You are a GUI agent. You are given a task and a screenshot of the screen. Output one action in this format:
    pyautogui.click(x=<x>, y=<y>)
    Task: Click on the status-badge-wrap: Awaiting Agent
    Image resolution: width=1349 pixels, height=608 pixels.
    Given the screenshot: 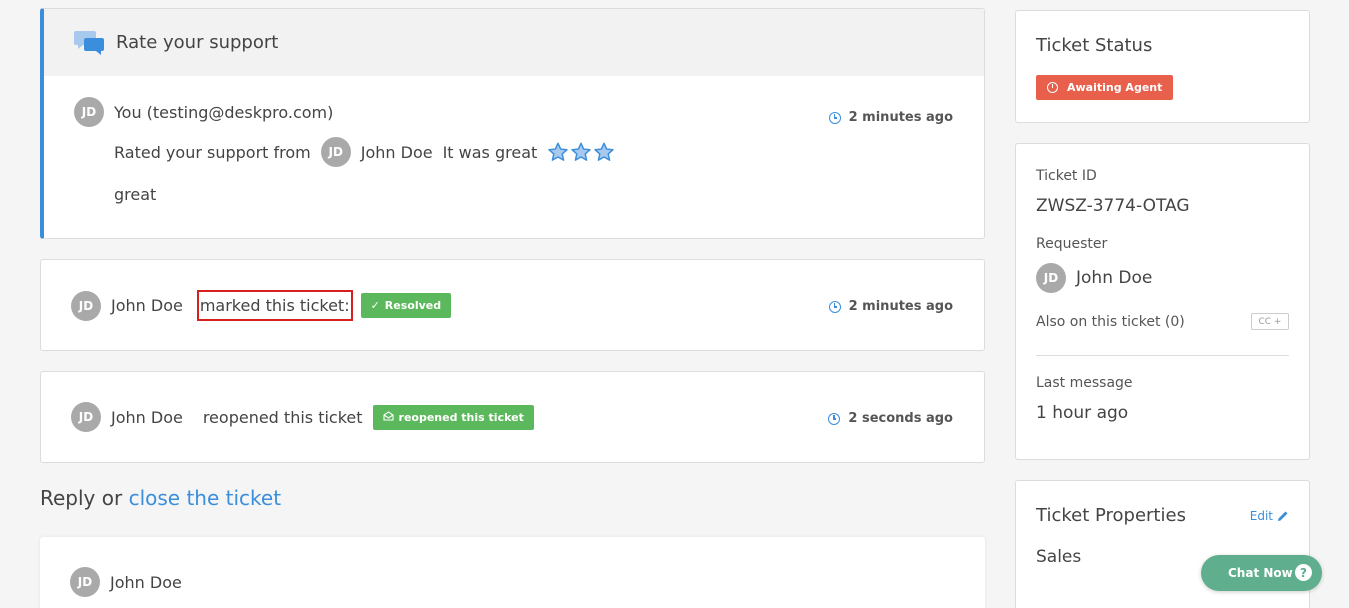 What is the action you would take?
    pyautogui.click(x=1105, y=87)
    